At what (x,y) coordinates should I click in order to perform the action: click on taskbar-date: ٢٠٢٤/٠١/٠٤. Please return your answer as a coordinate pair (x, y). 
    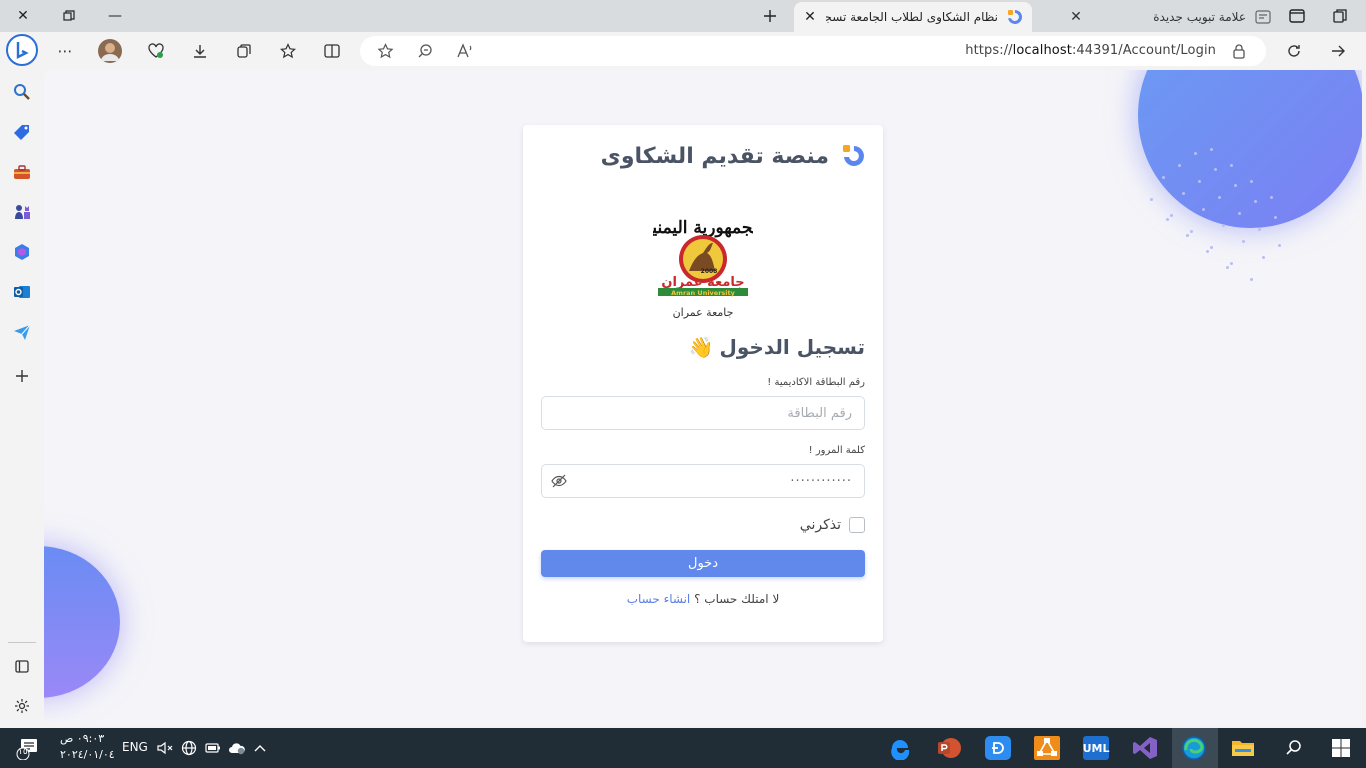
    Looking at the image, I should click on (87, 754).